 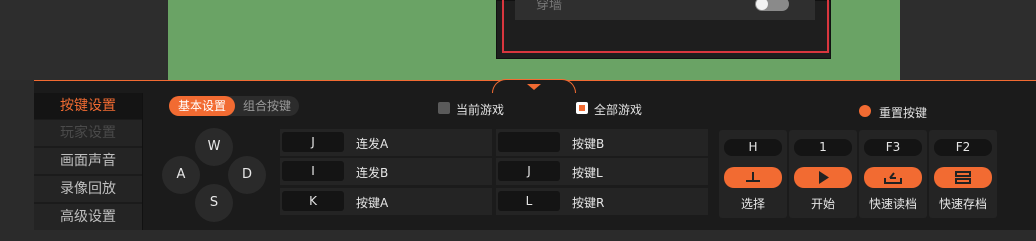 I want to click on reset-icon, so click(x=865, y=111).